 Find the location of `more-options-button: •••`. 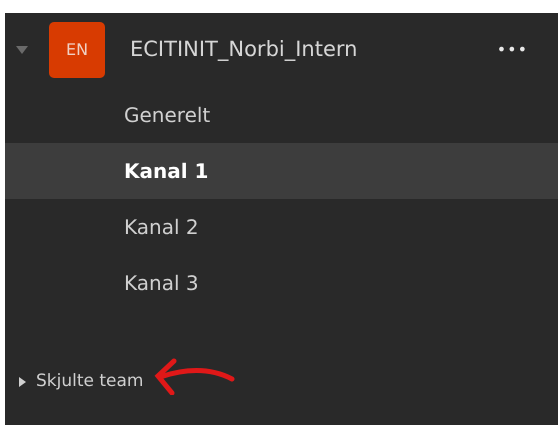

more-options-button: ••• is located at coordinates (512, 50).